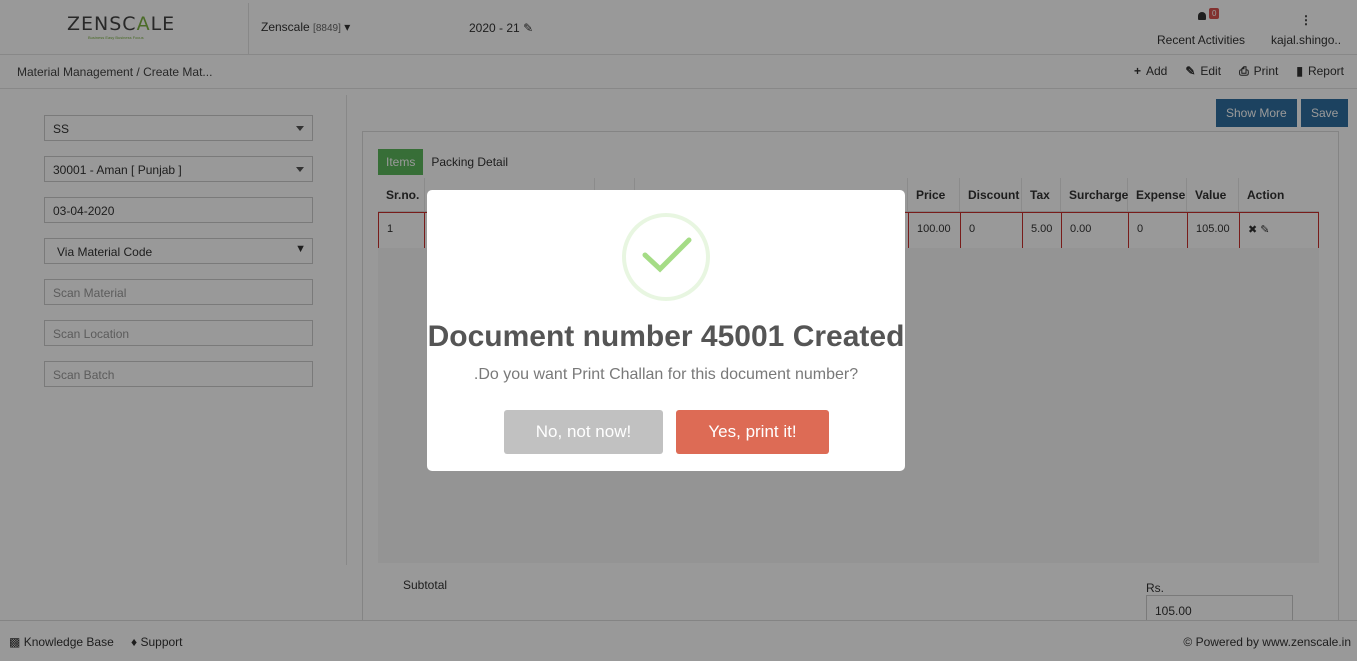 This screenshot has width=1357, height=661. What do you see at coordinates (666, 336) in the screenshot?
I see `dialog-title: Document number 45001 Created` at bounding box center [666, 336].